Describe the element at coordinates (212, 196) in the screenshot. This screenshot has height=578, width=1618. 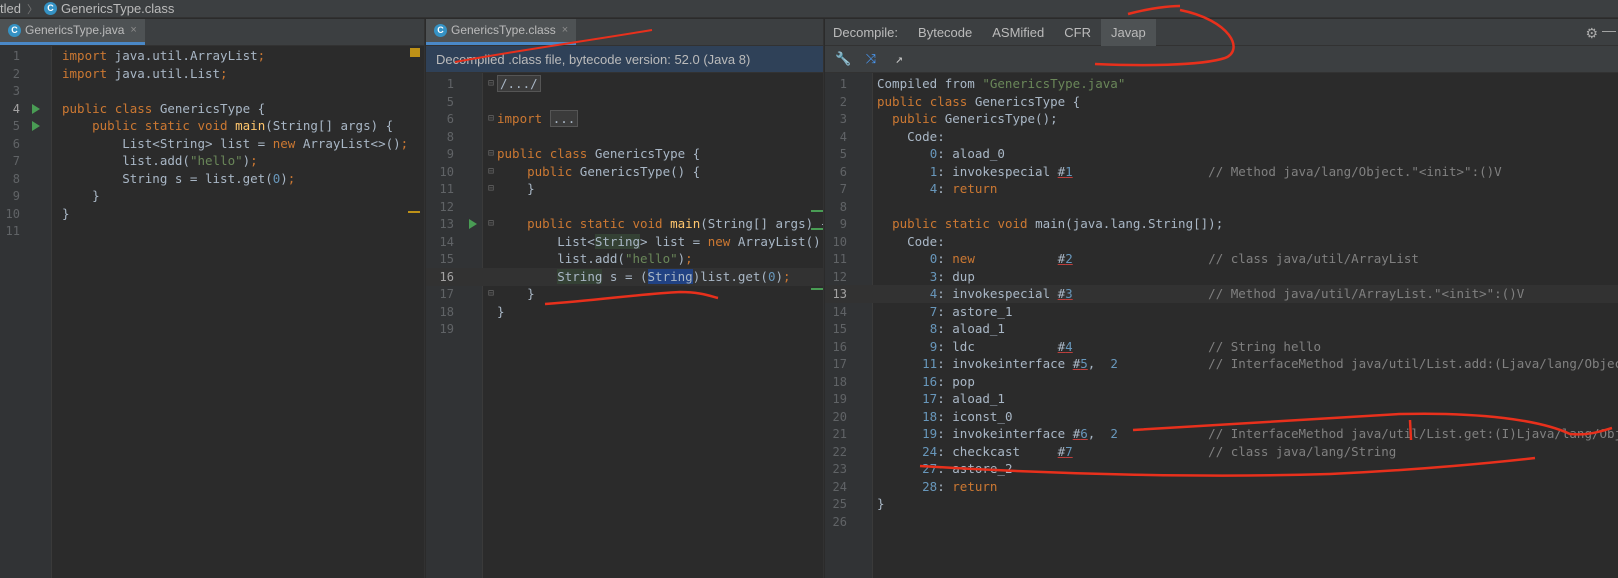
I see `code-line: 9 }` at that location.